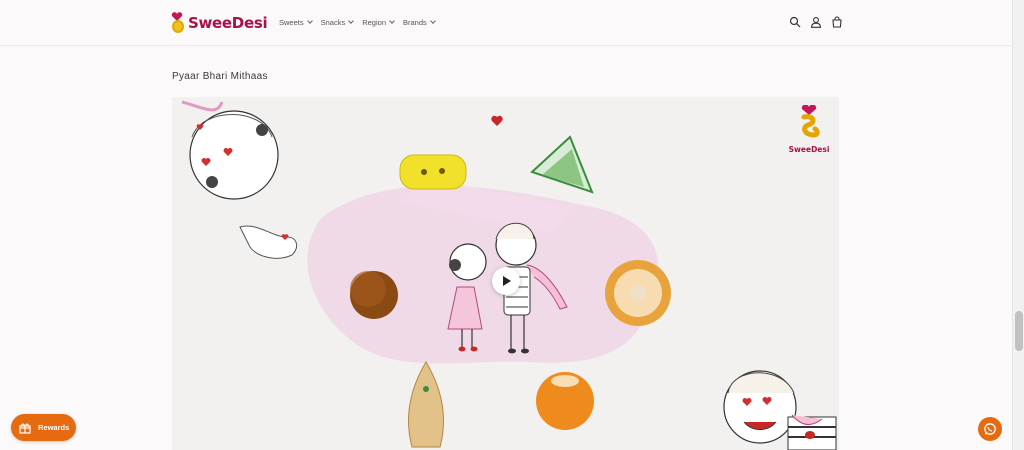 The image size is (1024, 450). What do you see at coordinates (795, 22) in the screenshot?
I see `search-icon` at bounding box center [795, 22].